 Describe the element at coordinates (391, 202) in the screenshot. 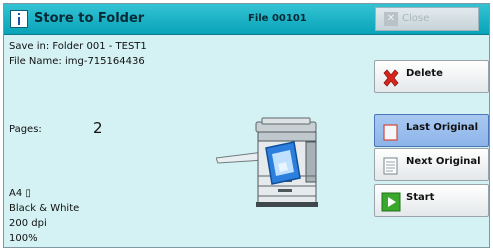

I see `start-play-icon` at that location.